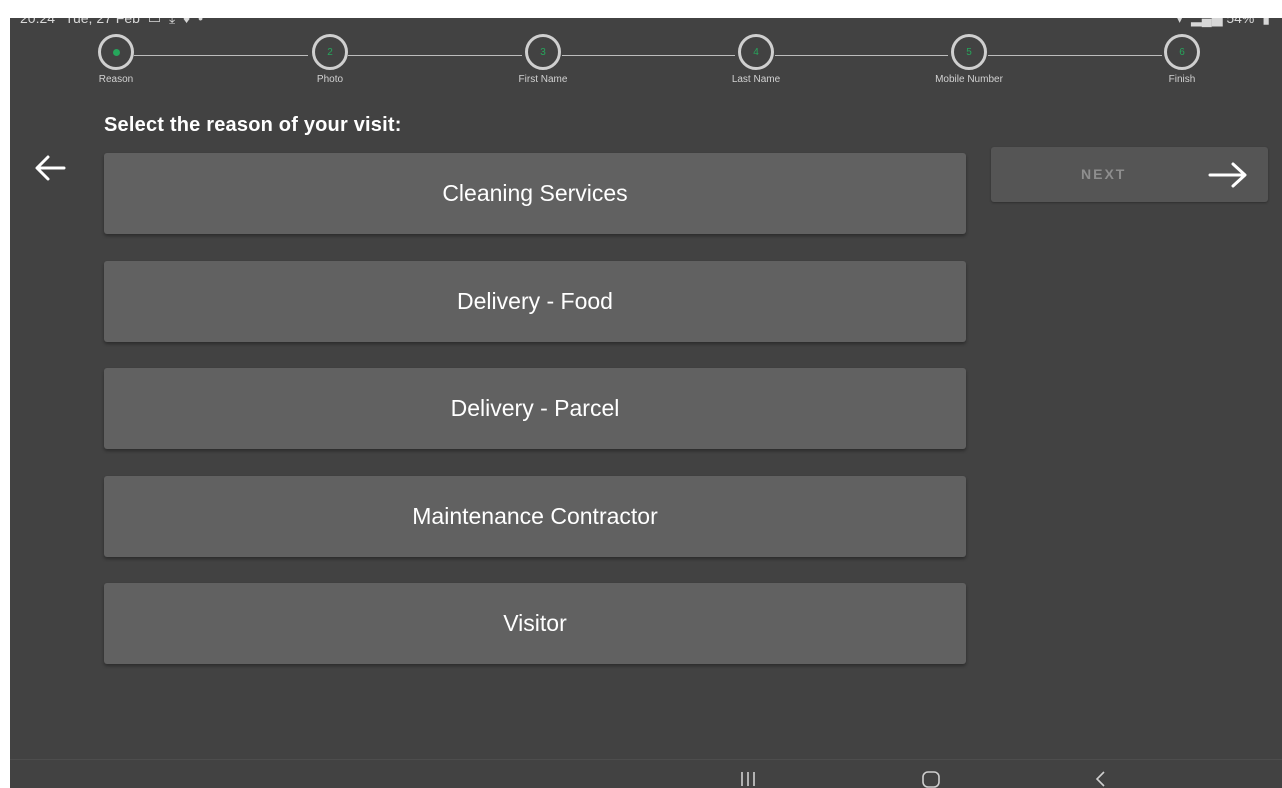 The height and width of the screenshot is (788, 1282). I want to click on back-button, so click(50, 168).